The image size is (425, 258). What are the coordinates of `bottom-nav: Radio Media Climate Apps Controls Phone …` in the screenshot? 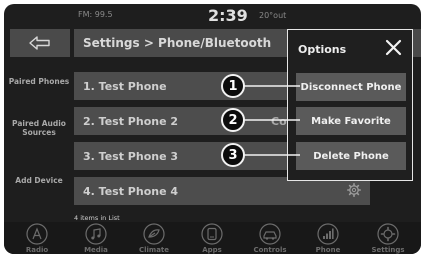 It's located at (212, 238).